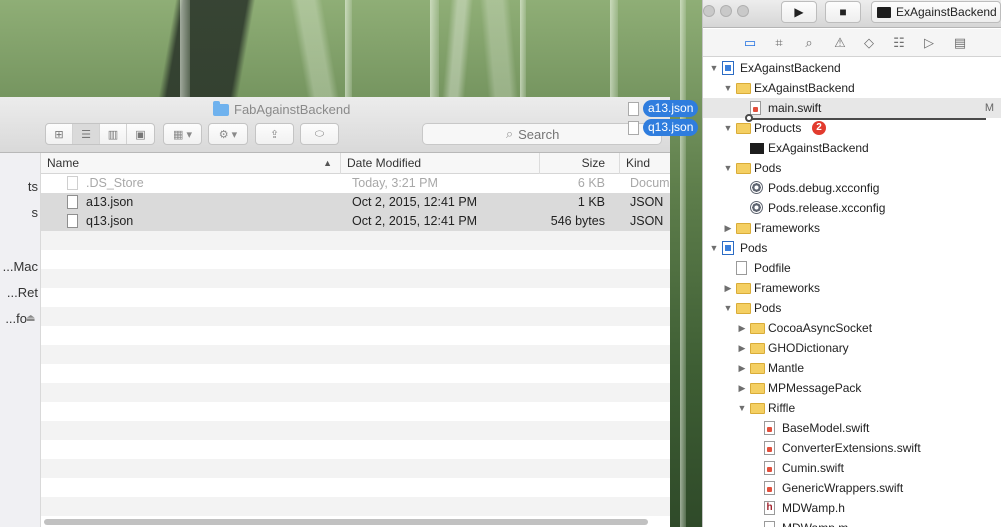 Image resolution: width=1001 pixels, height=527 pixels. What do you see at coordinates (899, 43) in the screenshot?
I see `debug-navigator-icon: ☷` at bounding box center [899, 43].